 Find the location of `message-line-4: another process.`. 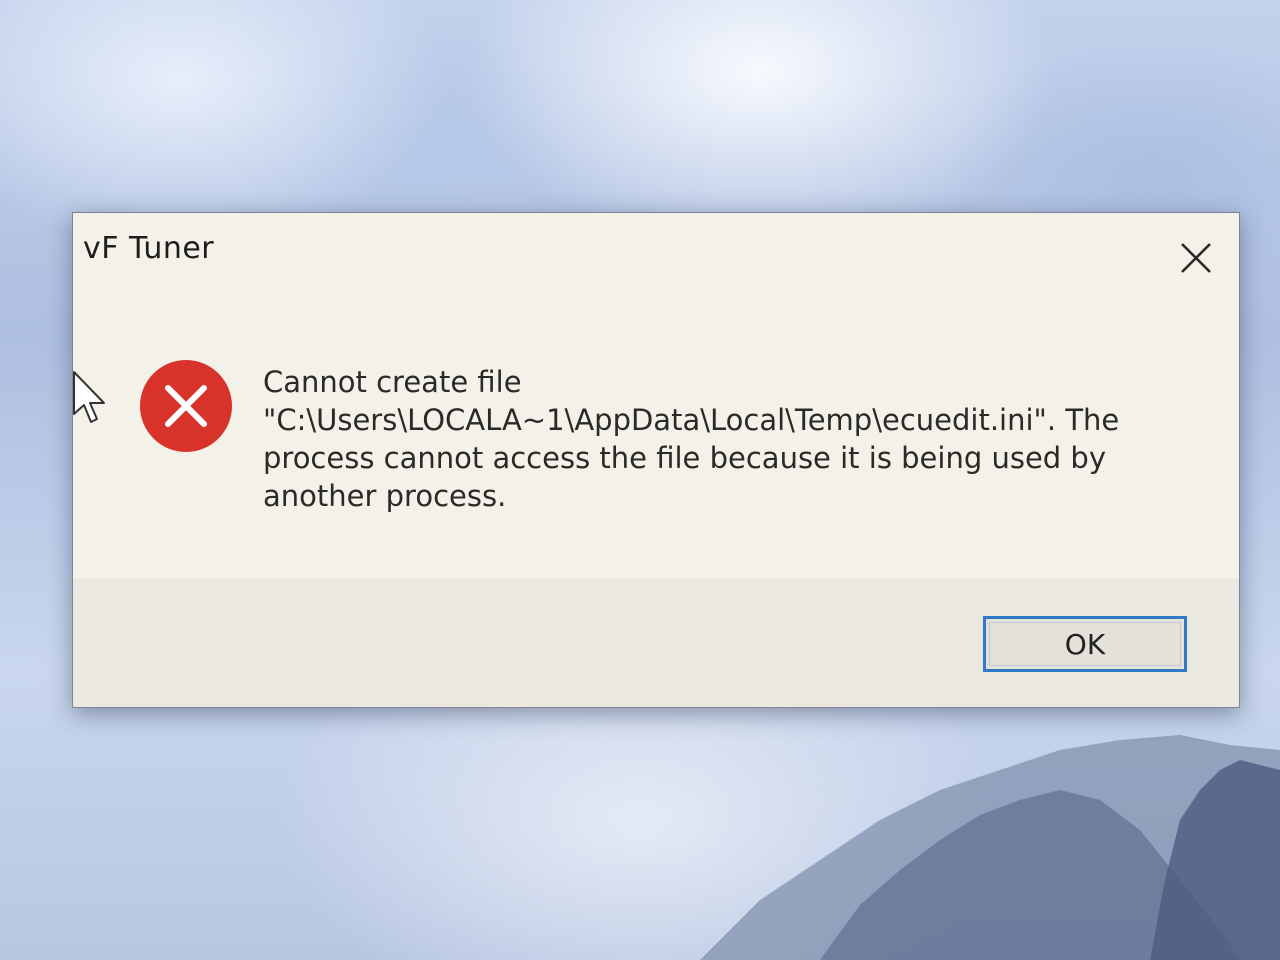

message-line-4: another process. is located at coordinates (385, 496).